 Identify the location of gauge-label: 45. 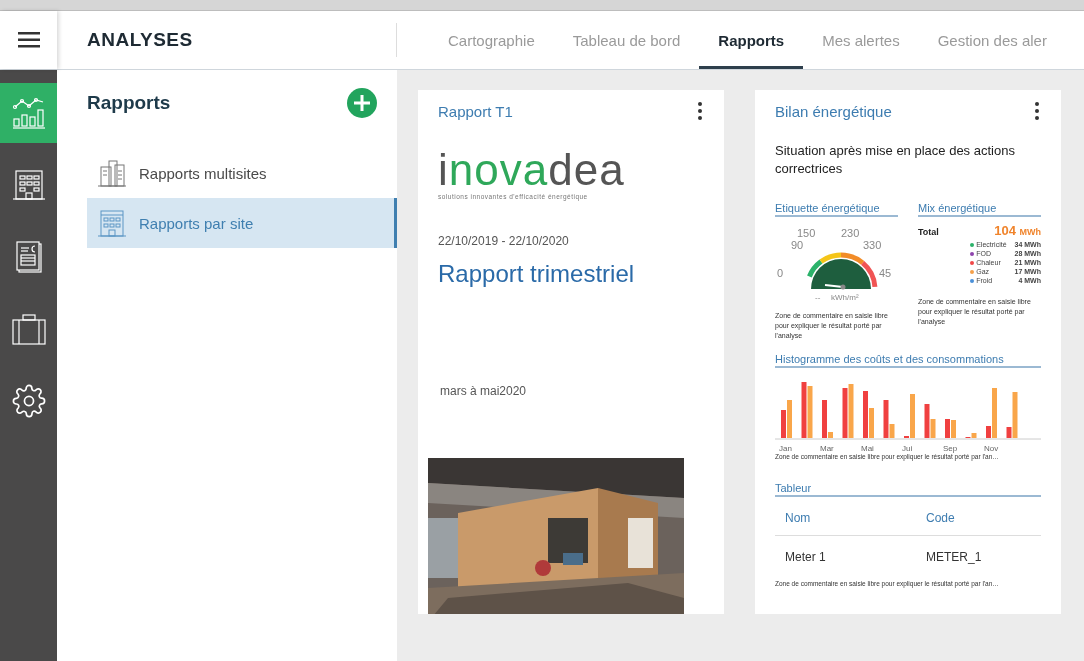
(885, 273).